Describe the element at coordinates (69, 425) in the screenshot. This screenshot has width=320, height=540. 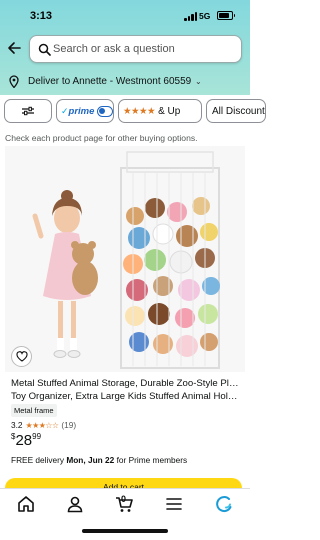
I see `rating-count: (19)` at that location.